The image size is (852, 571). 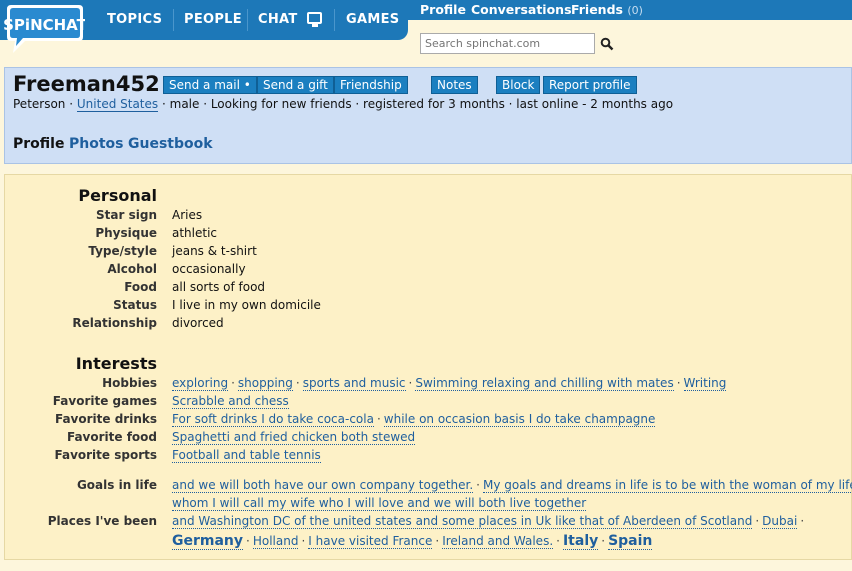 What do you see at coordinates (275, 541) in the screenshot?
I see `place-link: Holland` at bounding box center [275, 541].